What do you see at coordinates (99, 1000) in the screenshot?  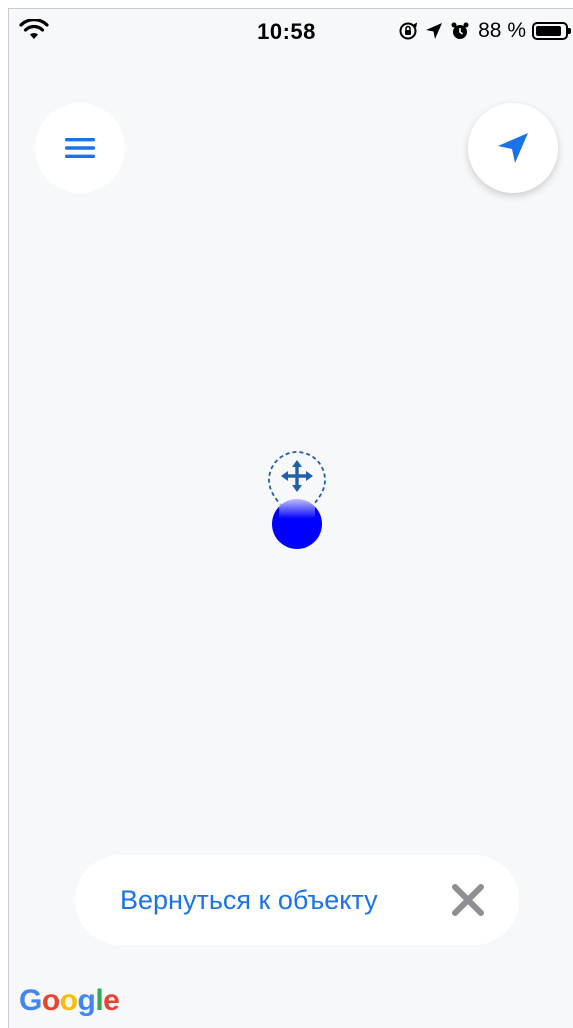 I see `google-logo-letter: l` at bounding box center [99, 1000].